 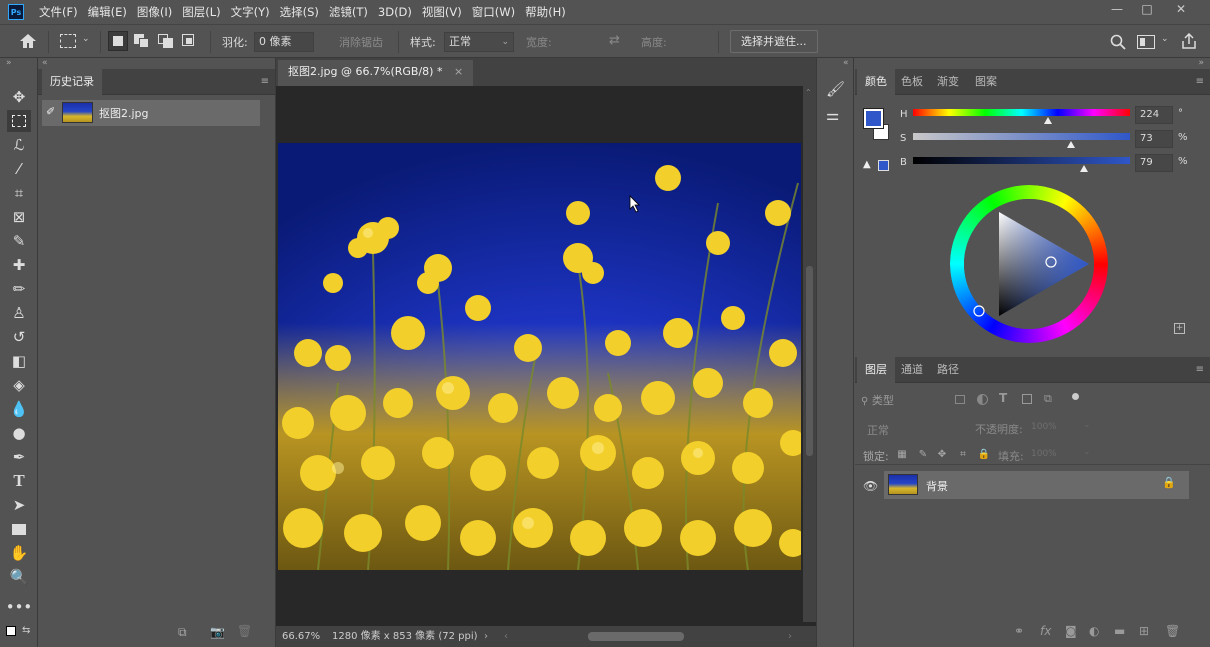 What do you see at coordinates (1071, 144) in the screenshot?
I see `saturation-slider-thumb` at bounding box center [1071, 144].